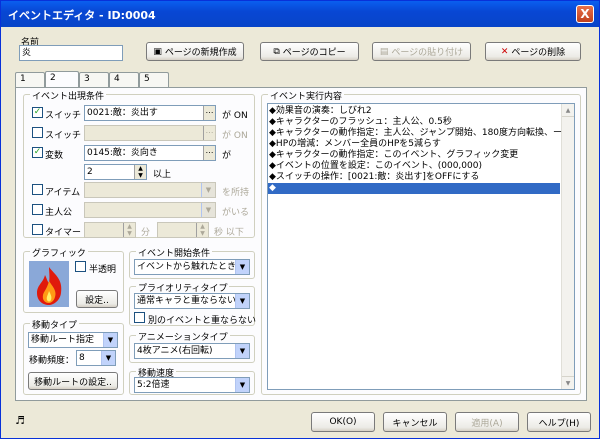  What do you see at coordinates (63, 340) in the screenshot?
I see `movement-type-value: 移動ルート指定` at bounding box center [63, 340].